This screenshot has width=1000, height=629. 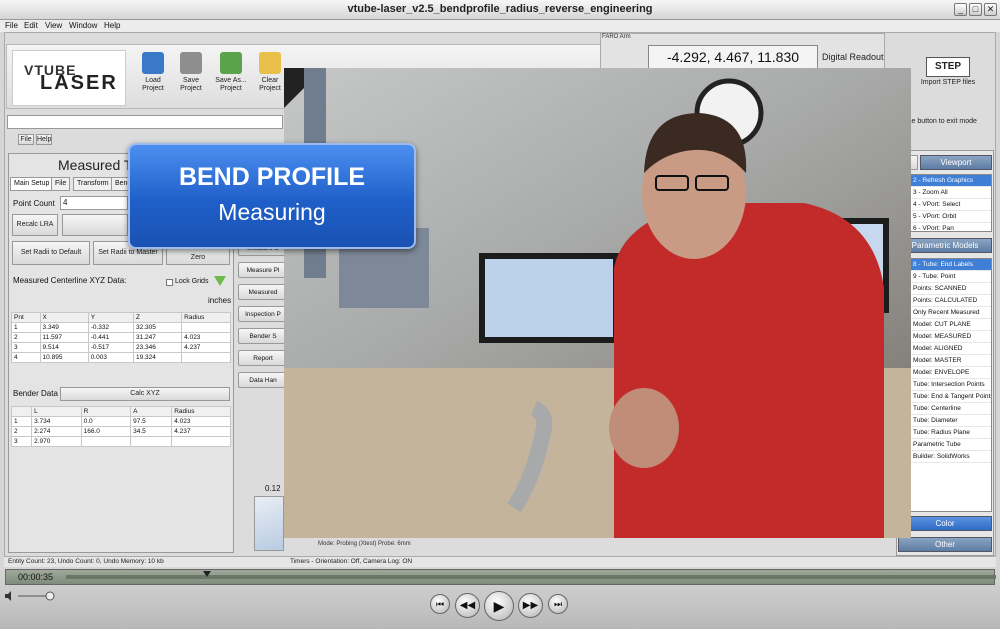 I want to click on table-cell: 166.0, so click(x=106, y=431).